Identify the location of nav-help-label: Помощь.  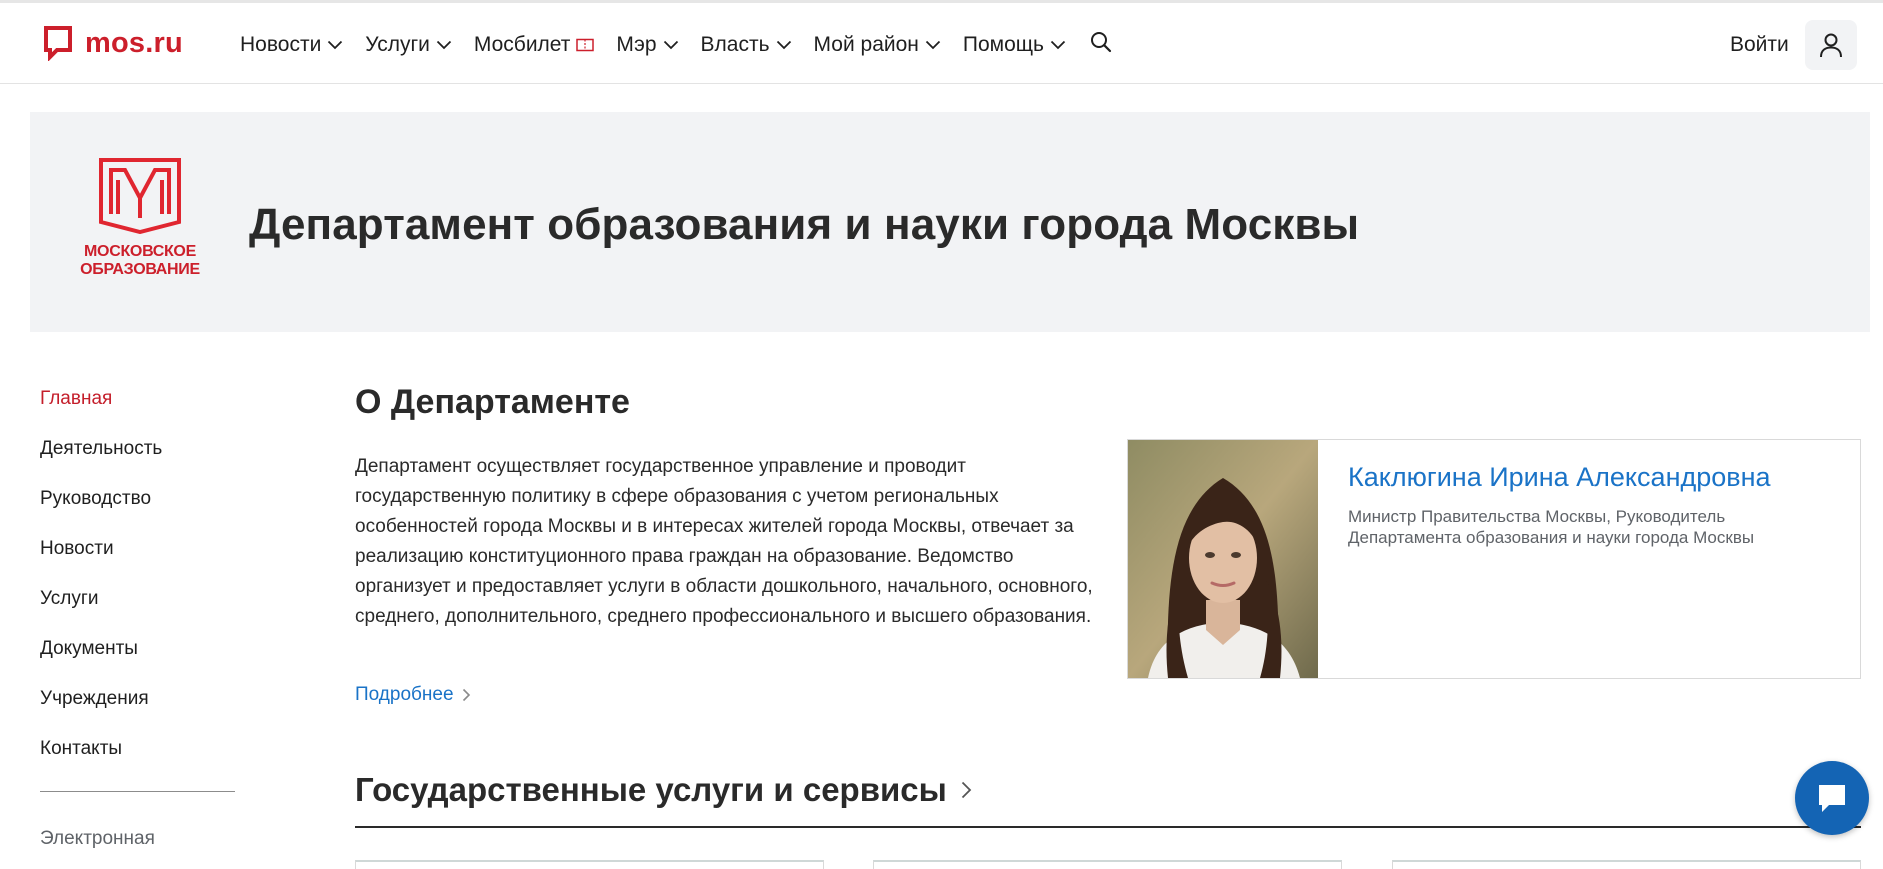
(1003, 44).